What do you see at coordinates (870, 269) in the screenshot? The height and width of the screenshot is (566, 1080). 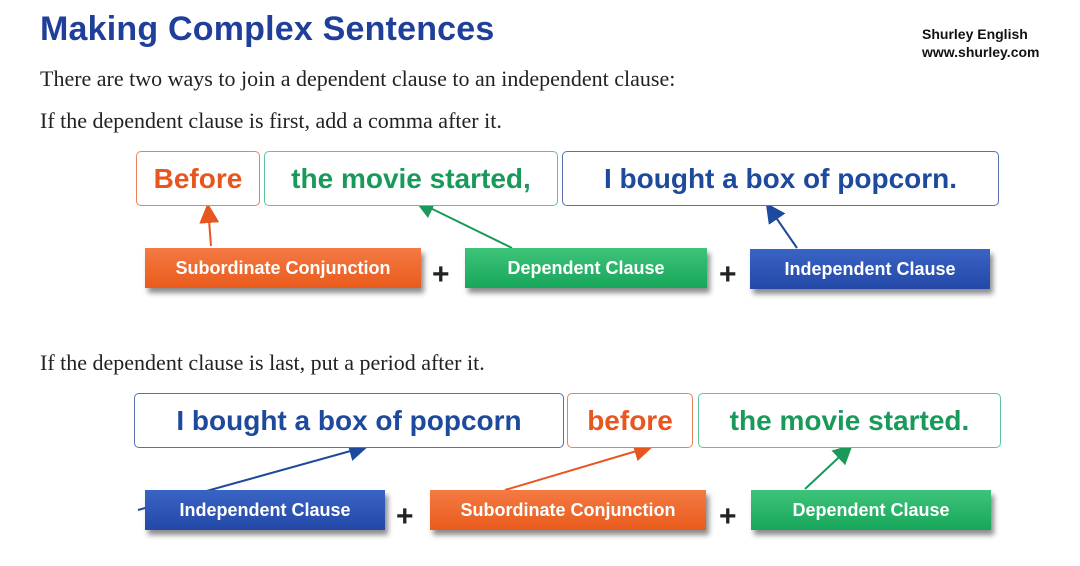 I see `example1-label-independent: Independent Clause` at bounding box center [870, 269].